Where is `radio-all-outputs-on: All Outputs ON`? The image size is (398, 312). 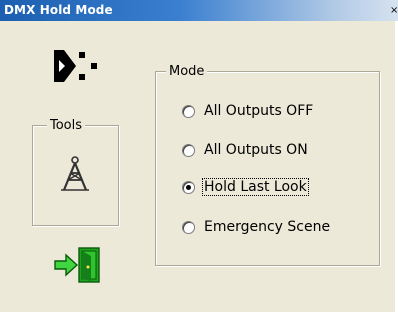 radio-all-outputs-on: All Outputs ON is located at coordinates (245, 150).